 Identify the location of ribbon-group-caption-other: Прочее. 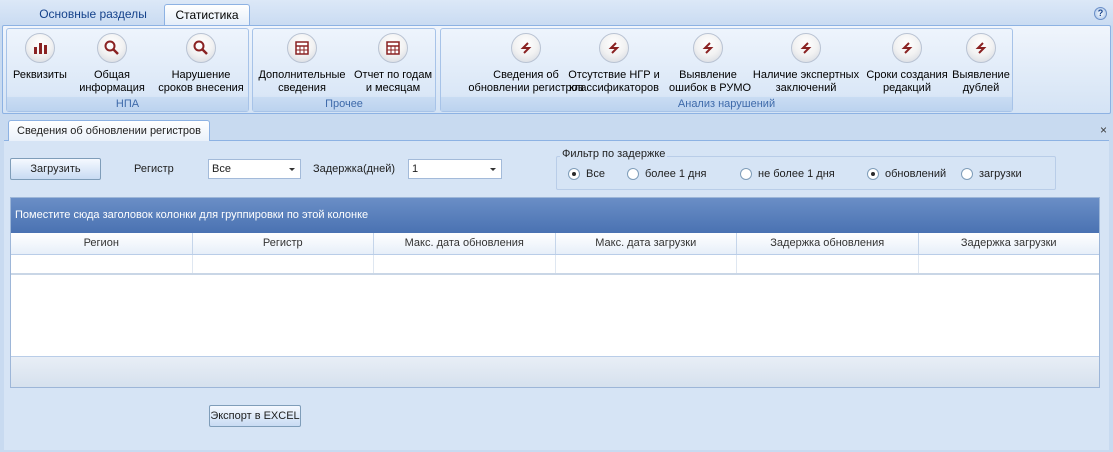
(344, 104).